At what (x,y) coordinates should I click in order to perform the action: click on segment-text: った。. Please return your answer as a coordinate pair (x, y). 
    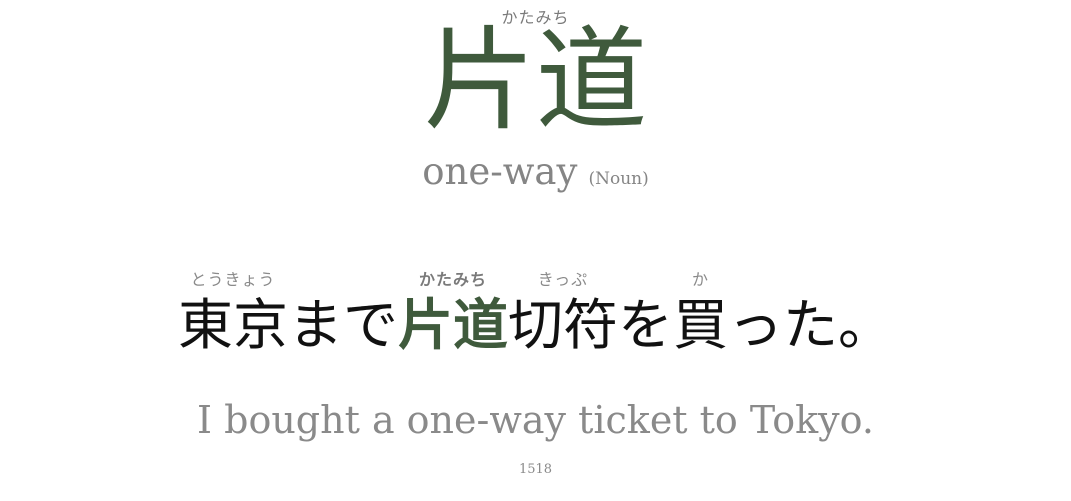
    Looking at the image, I should click on (811, 325).